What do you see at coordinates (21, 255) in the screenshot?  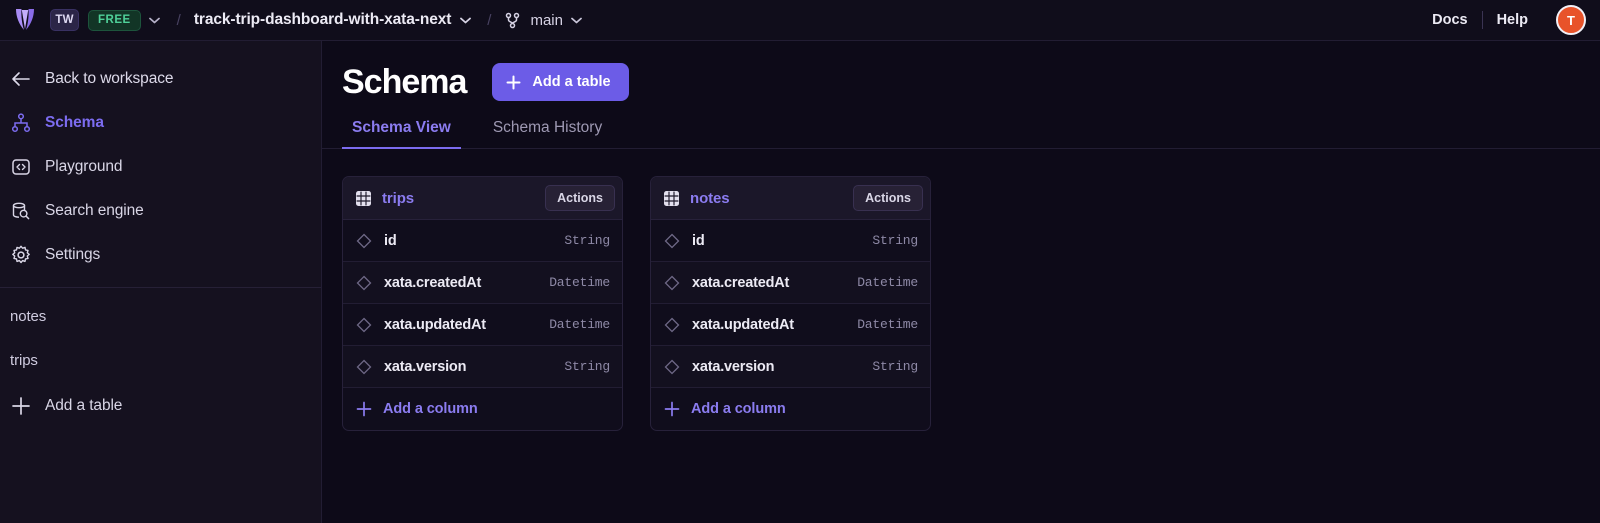 I see `gear-icon` at bounding box center [21, 255].